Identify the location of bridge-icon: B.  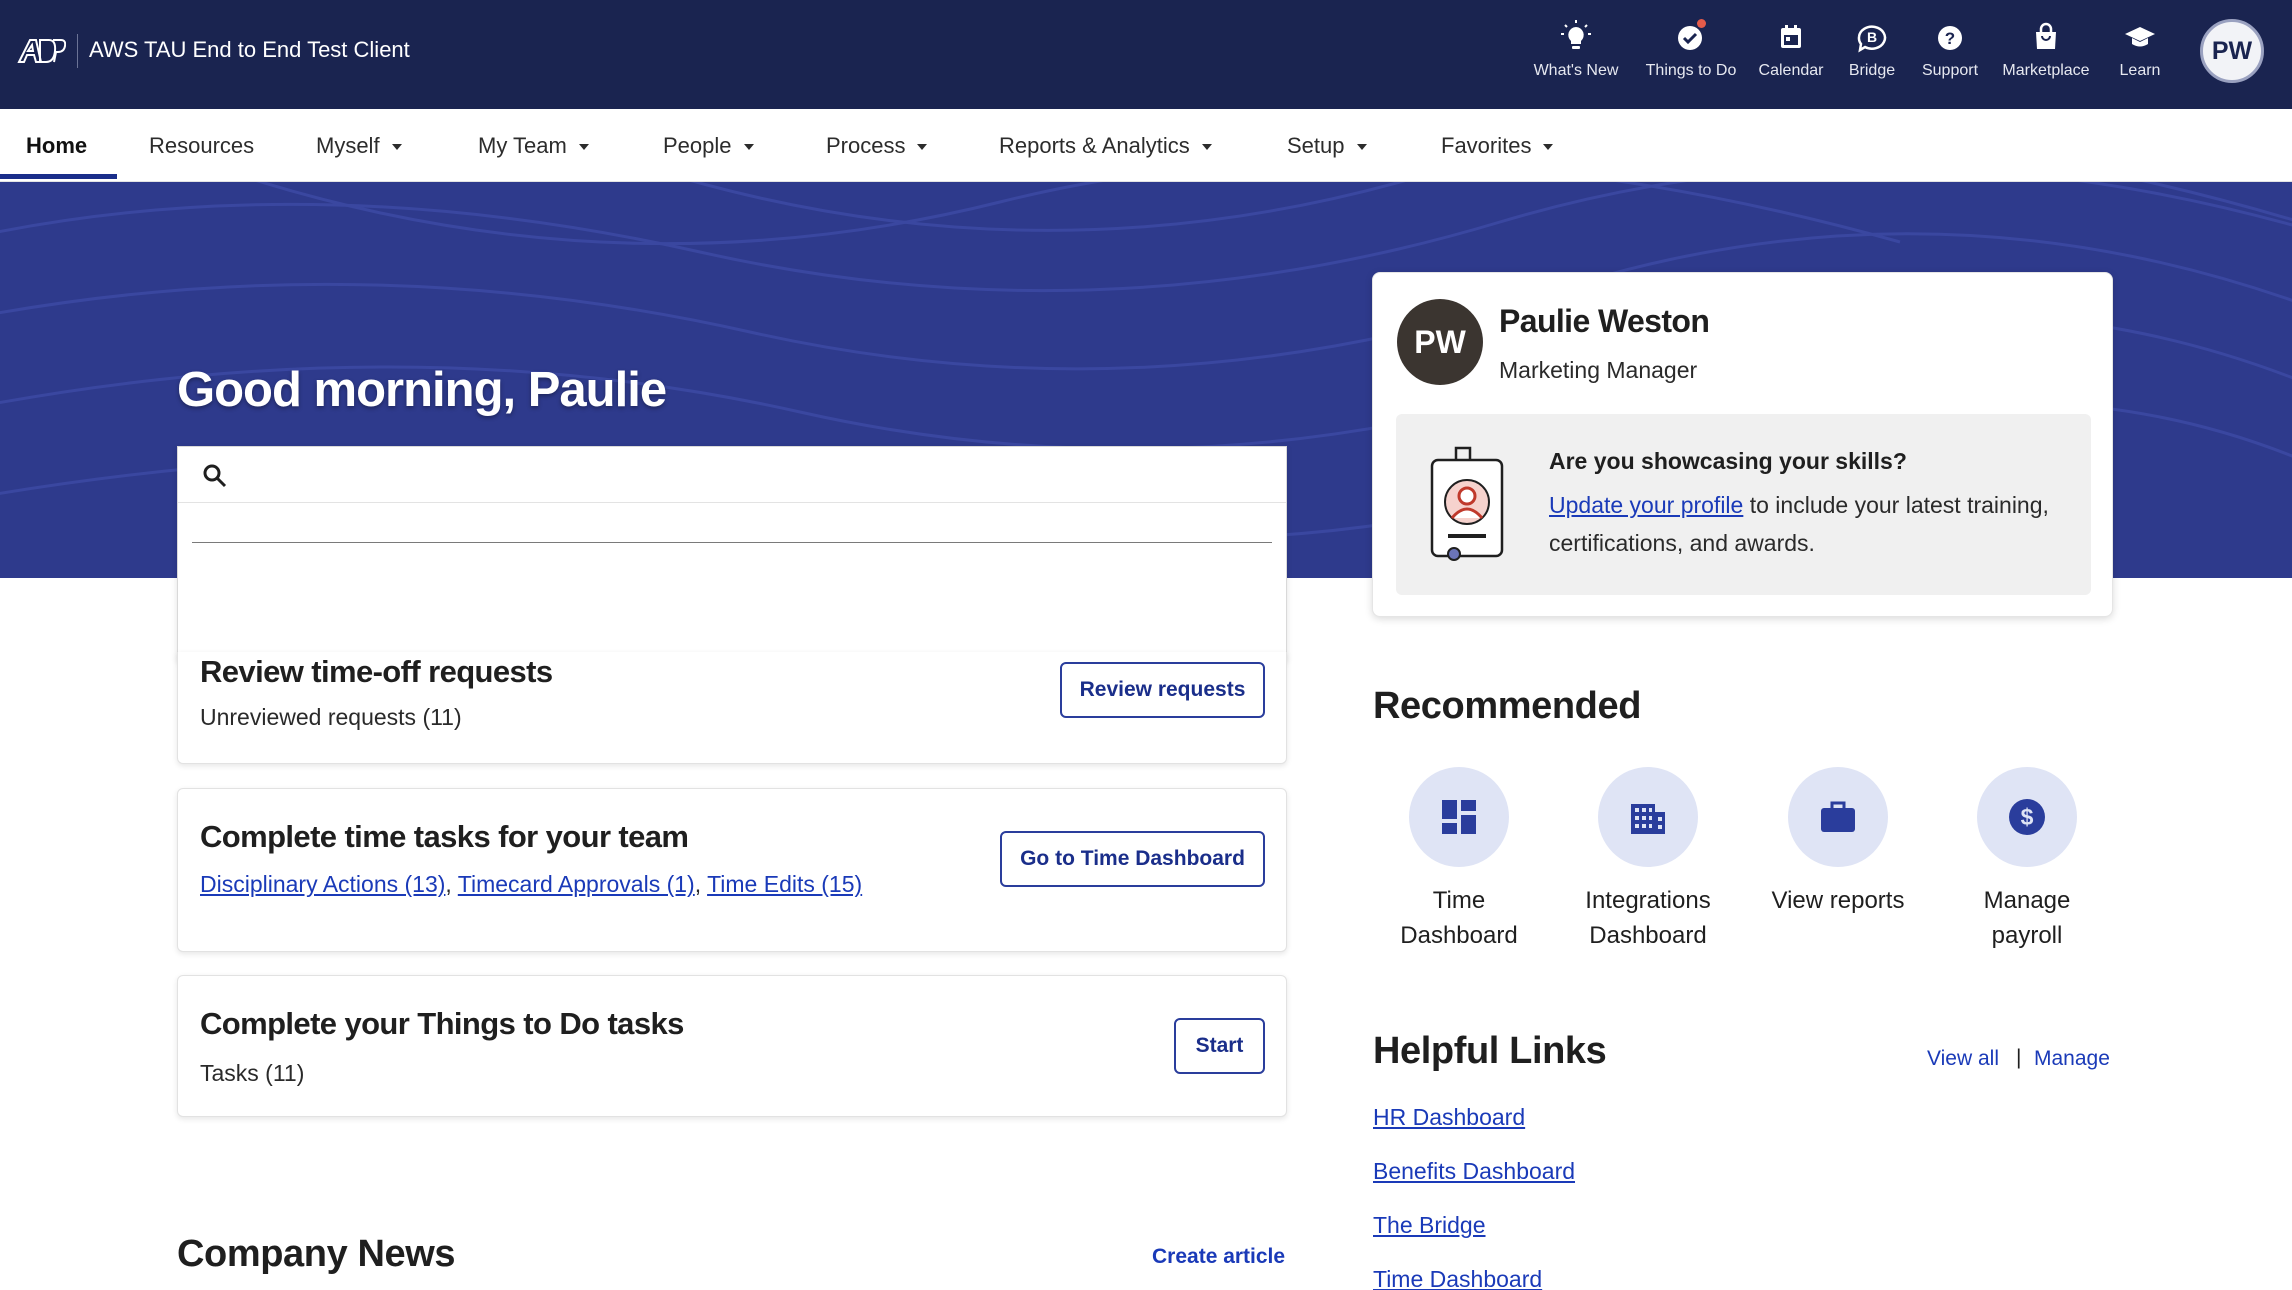
(1872, 39).